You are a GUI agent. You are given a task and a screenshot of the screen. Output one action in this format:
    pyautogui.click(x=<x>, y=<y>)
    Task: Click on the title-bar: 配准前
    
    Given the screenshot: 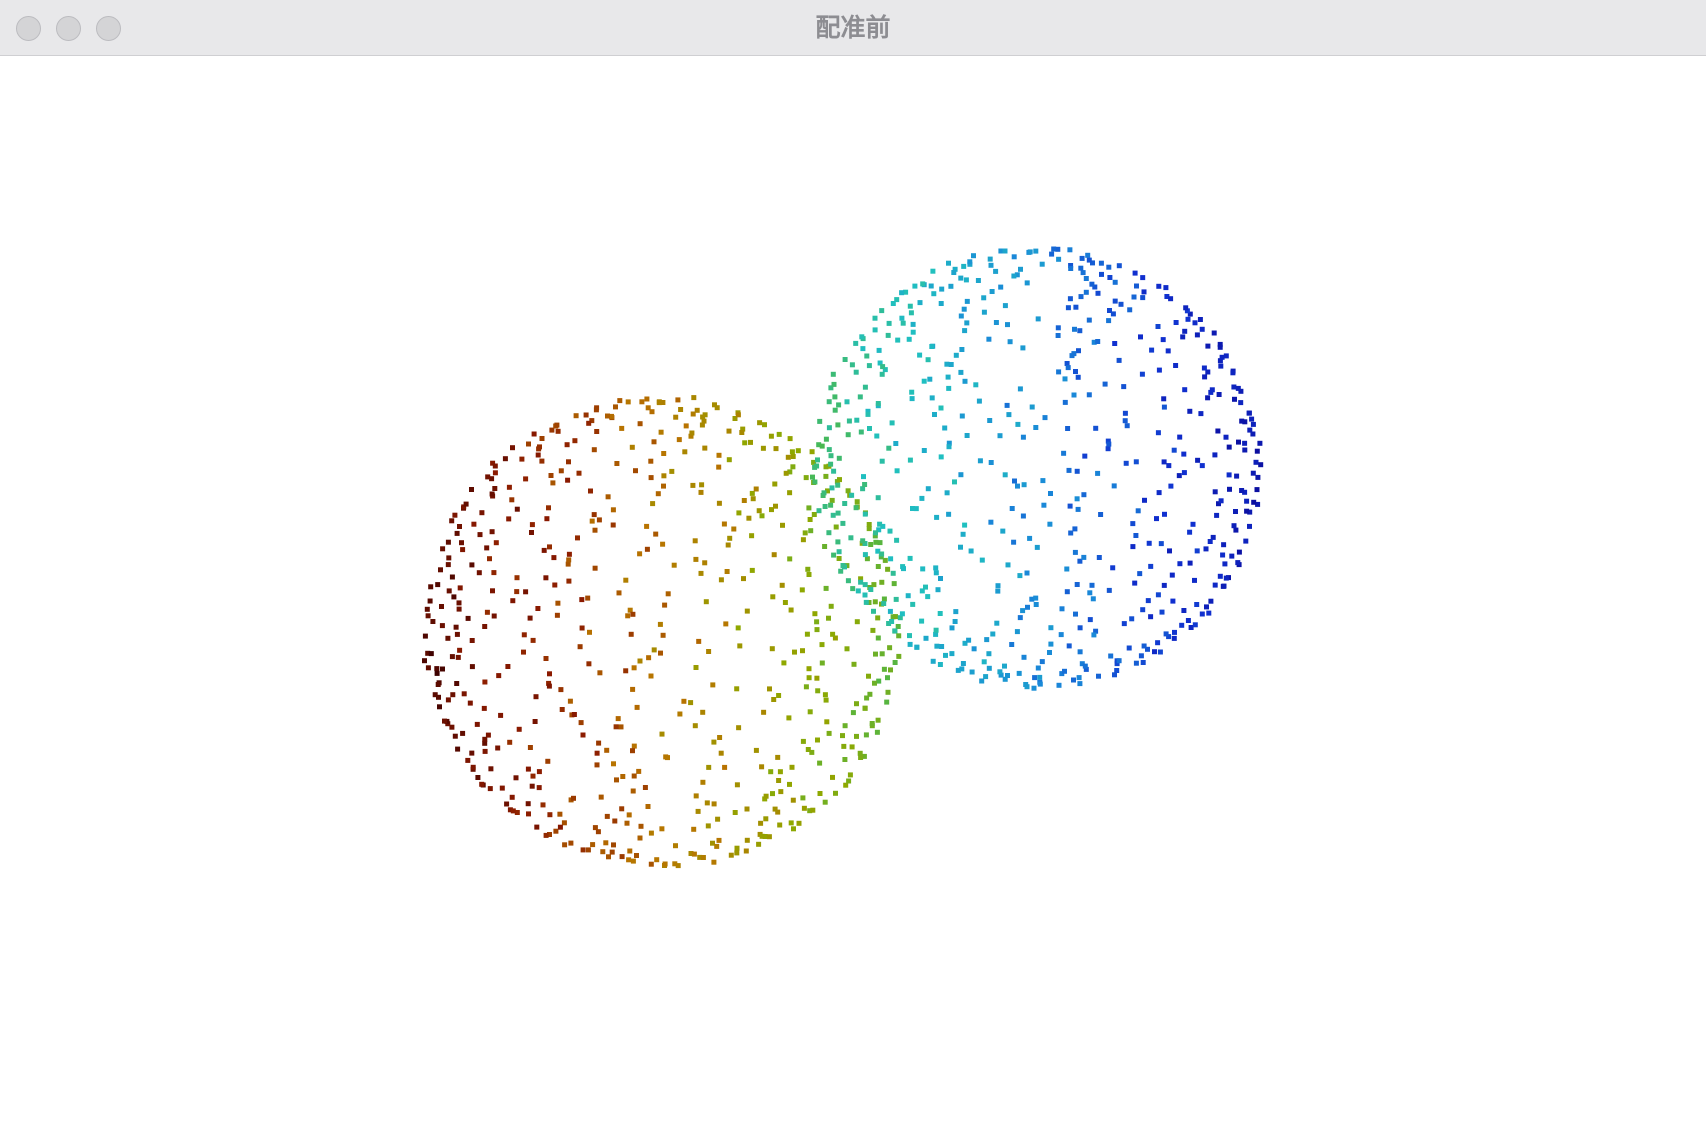 What is the action you would take?
    pyautogui.click(x=853, y=28)
    